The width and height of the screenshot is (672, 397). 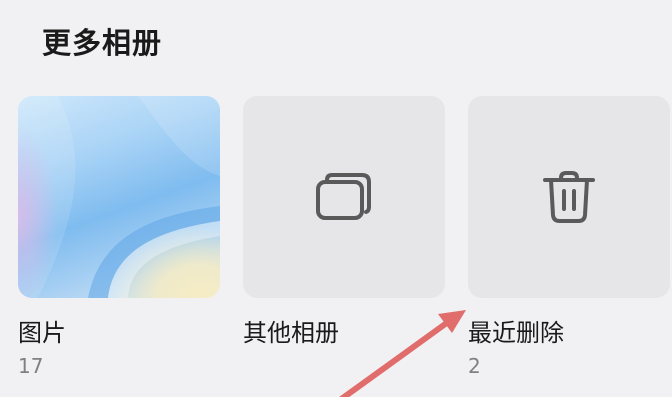 What do you see at coordinates (42, 333) in the screenshot?
I see `album-name: 图片` at bounding box center [42, 333].